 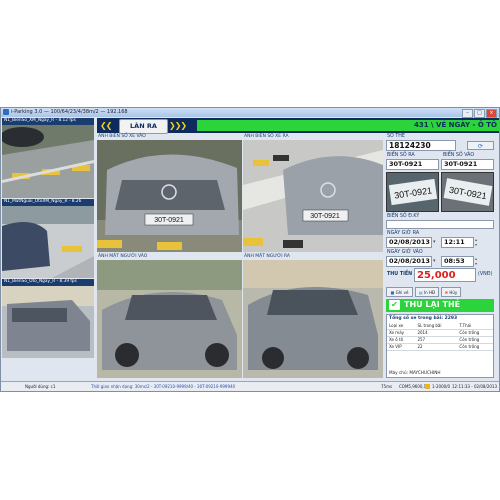 I want to click on refresh-icon: ⟳, so click(x=480, y=146).